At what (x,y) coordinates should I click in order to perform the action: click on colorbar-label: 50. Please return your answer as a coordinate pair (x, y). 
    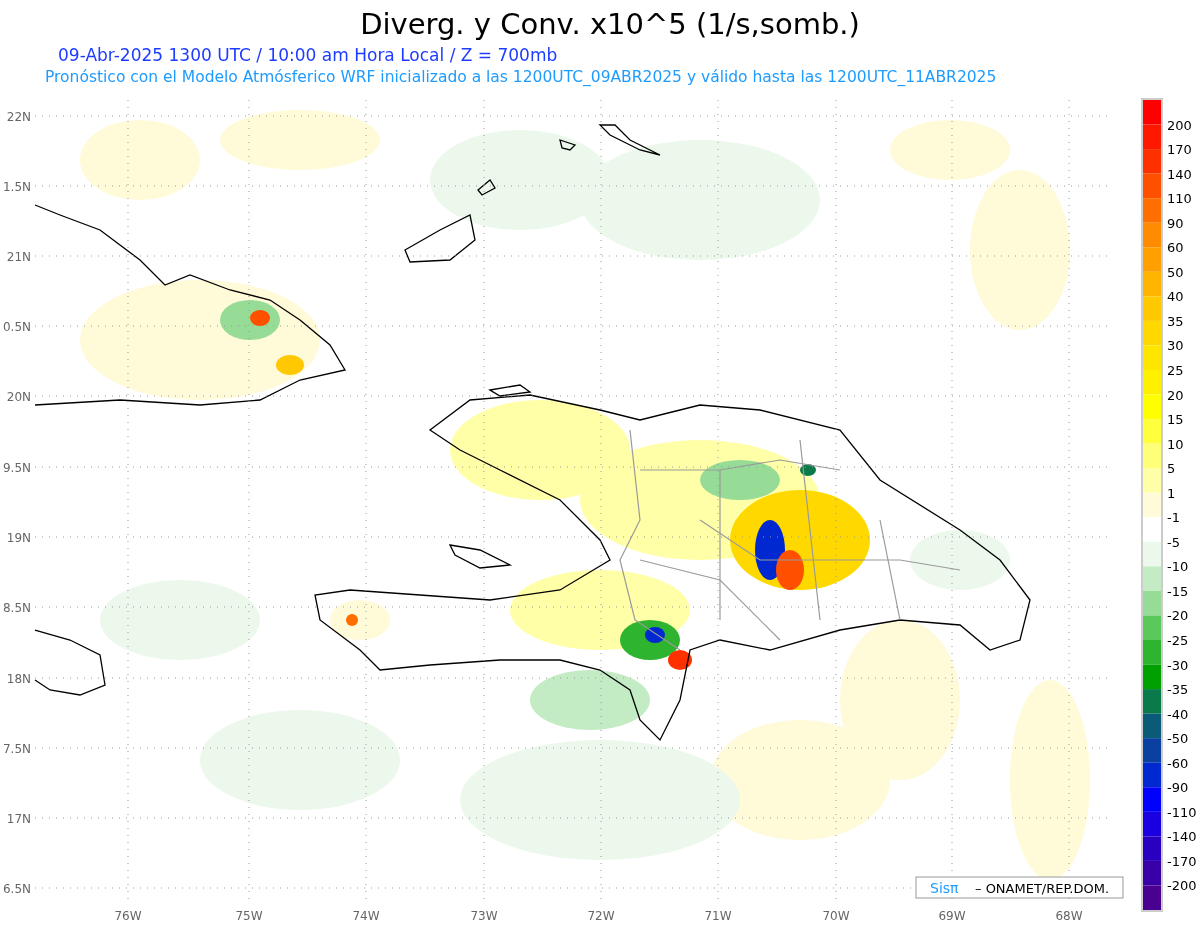
    Looking at the image, I should click on (1175, 272).